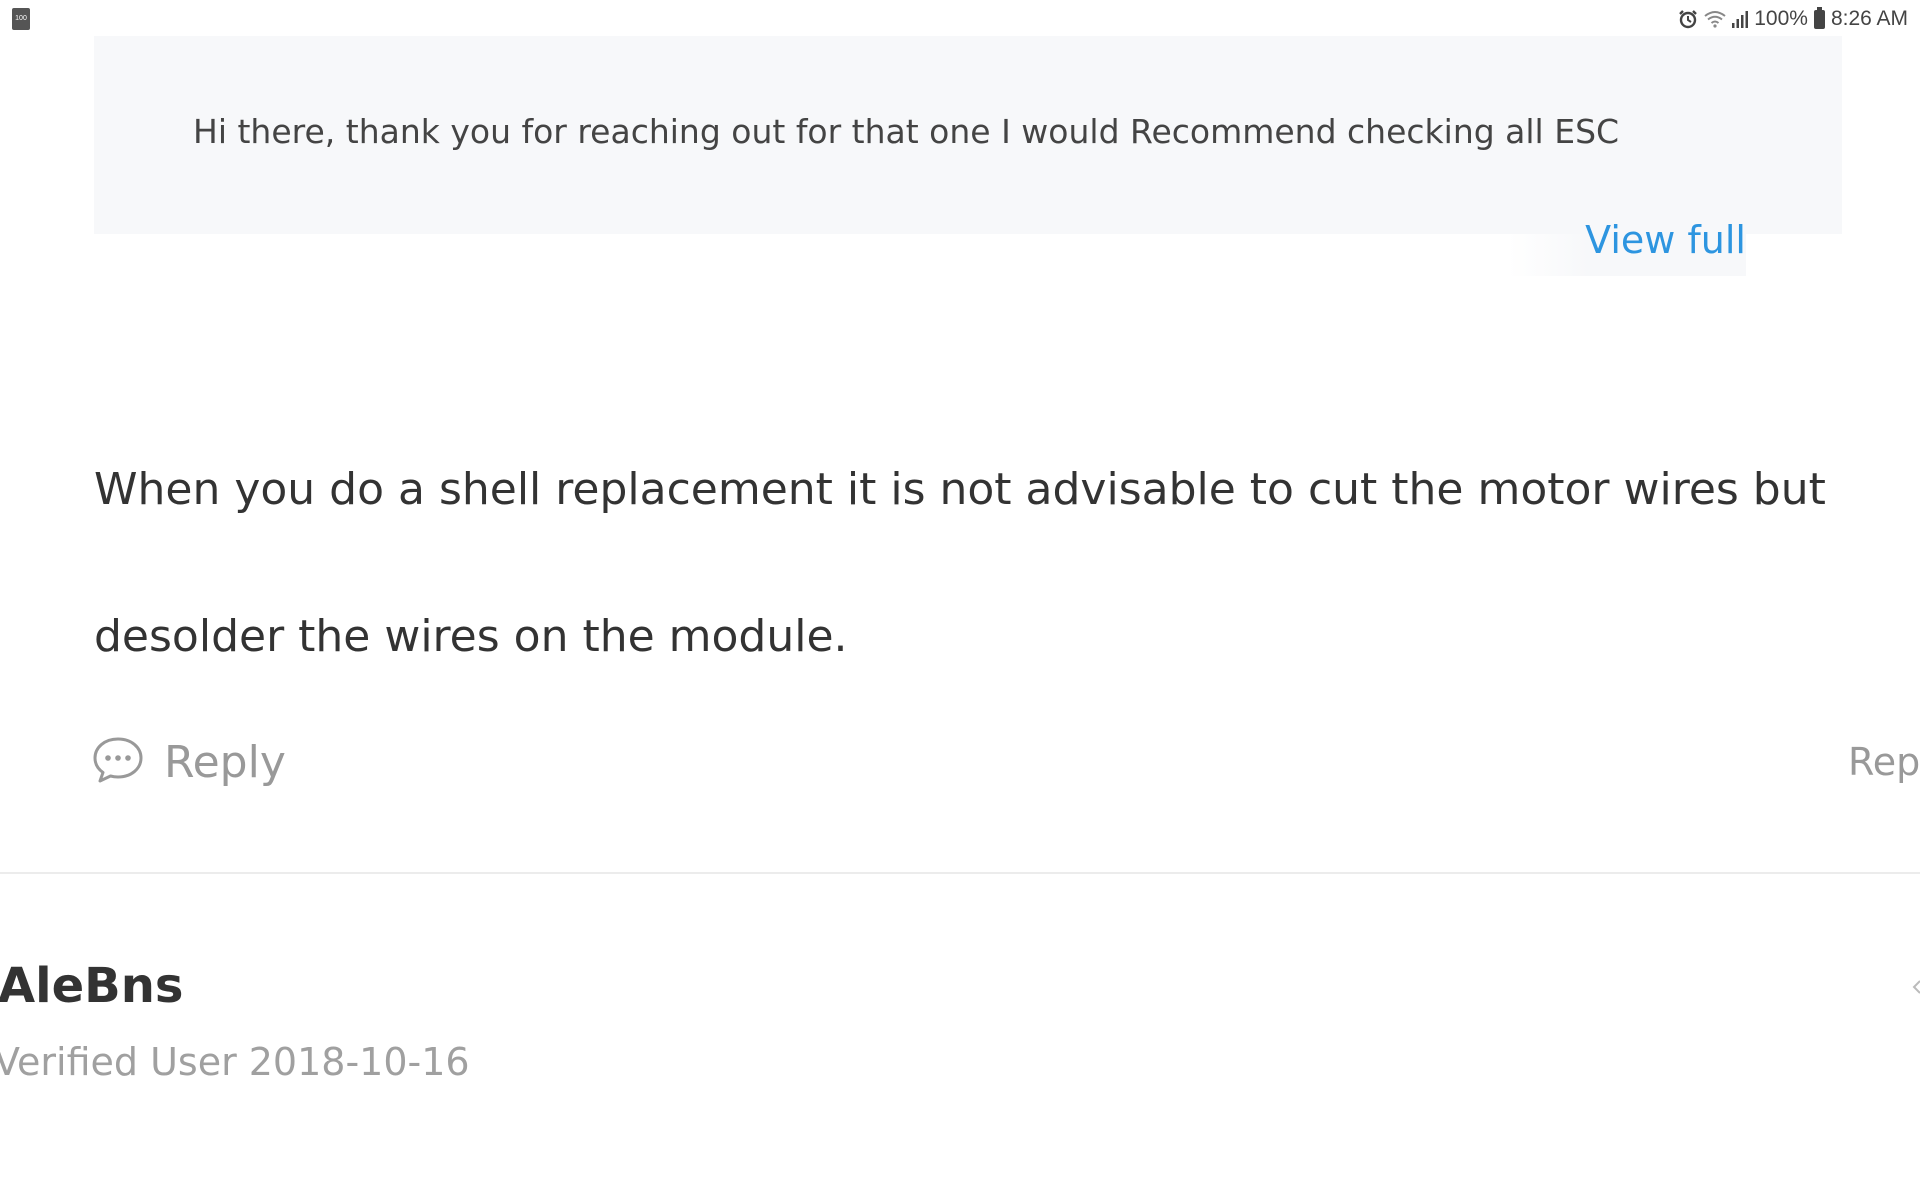 The image size is (1920, 1200). Describe the element at coordinates (1740, 19) in the screenshot. I see `signal-icon` at that location.